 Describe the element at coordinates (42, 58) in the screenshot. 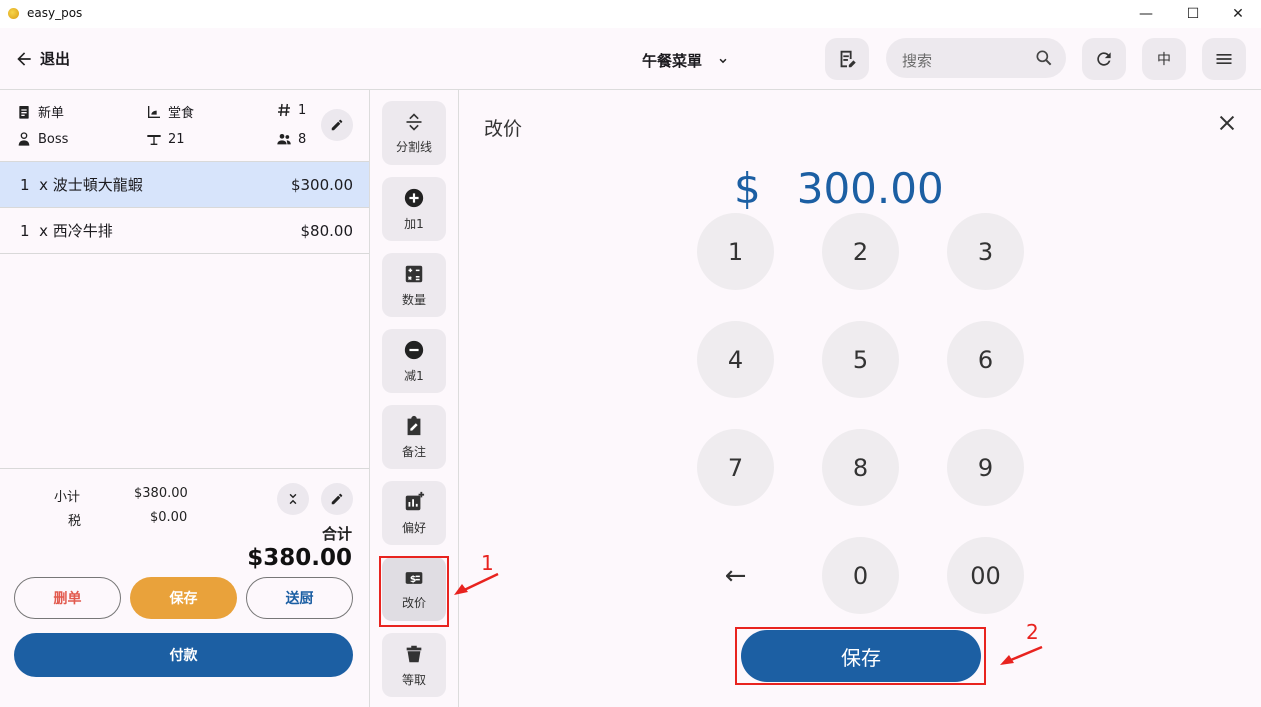

I see `back-button: 退出` at that location.